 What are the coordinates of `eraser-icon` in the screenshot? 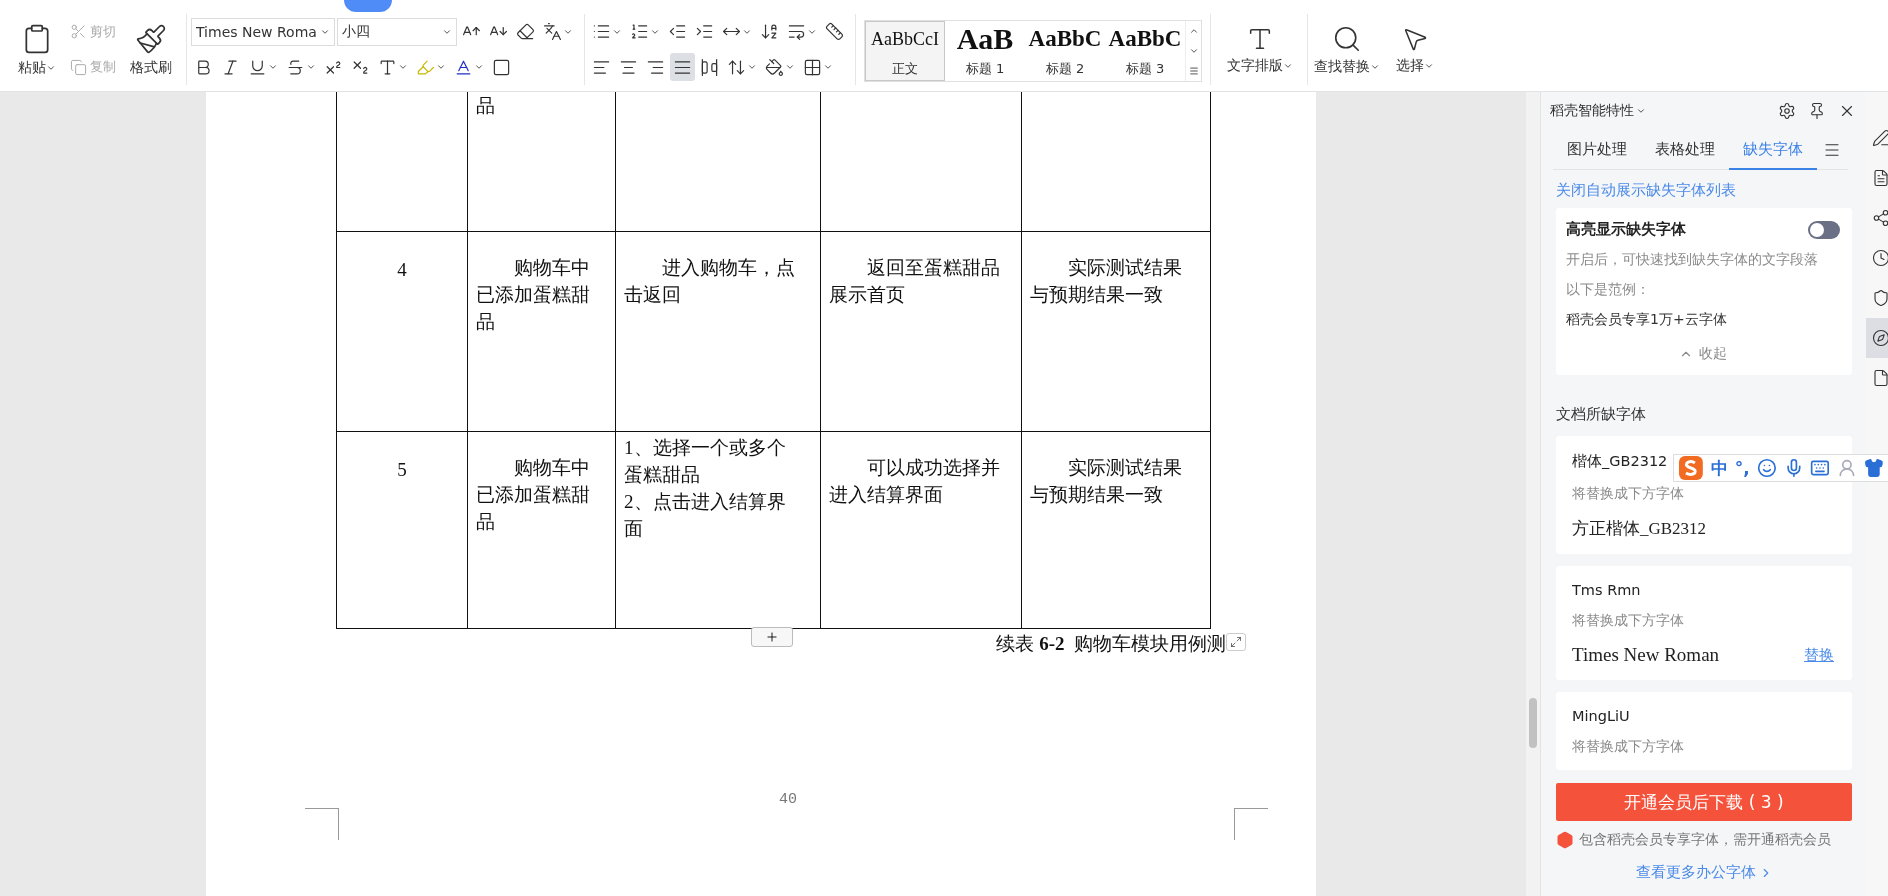 It's located at (525, 32).